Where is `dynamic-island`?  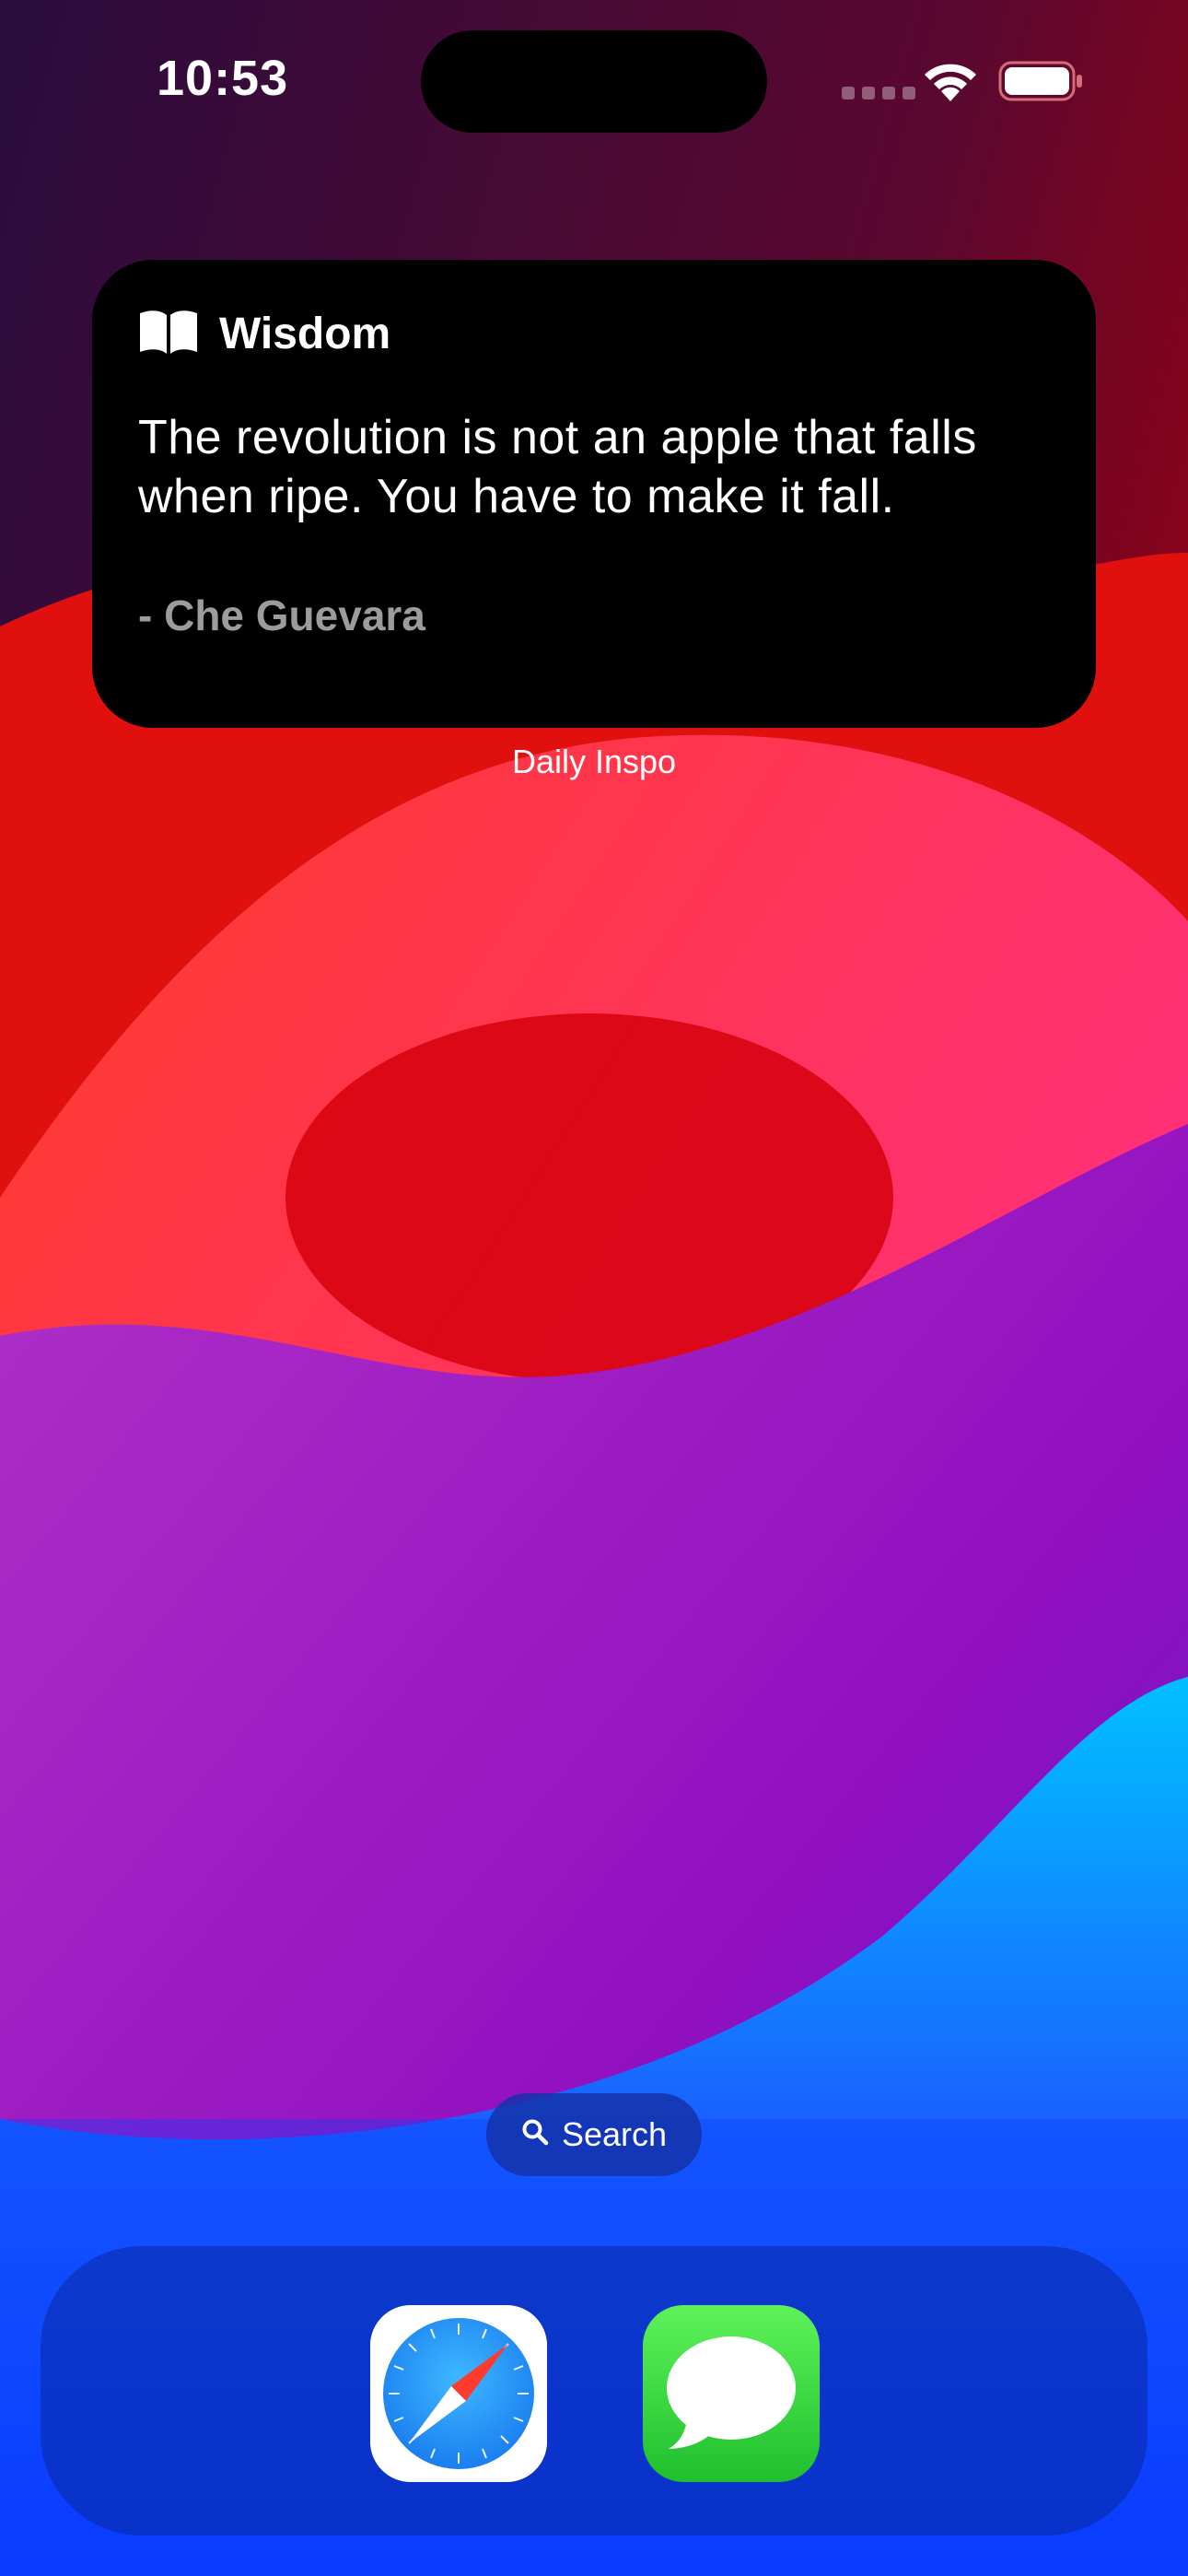 dynamic-island is located at coordinates (594, 81).